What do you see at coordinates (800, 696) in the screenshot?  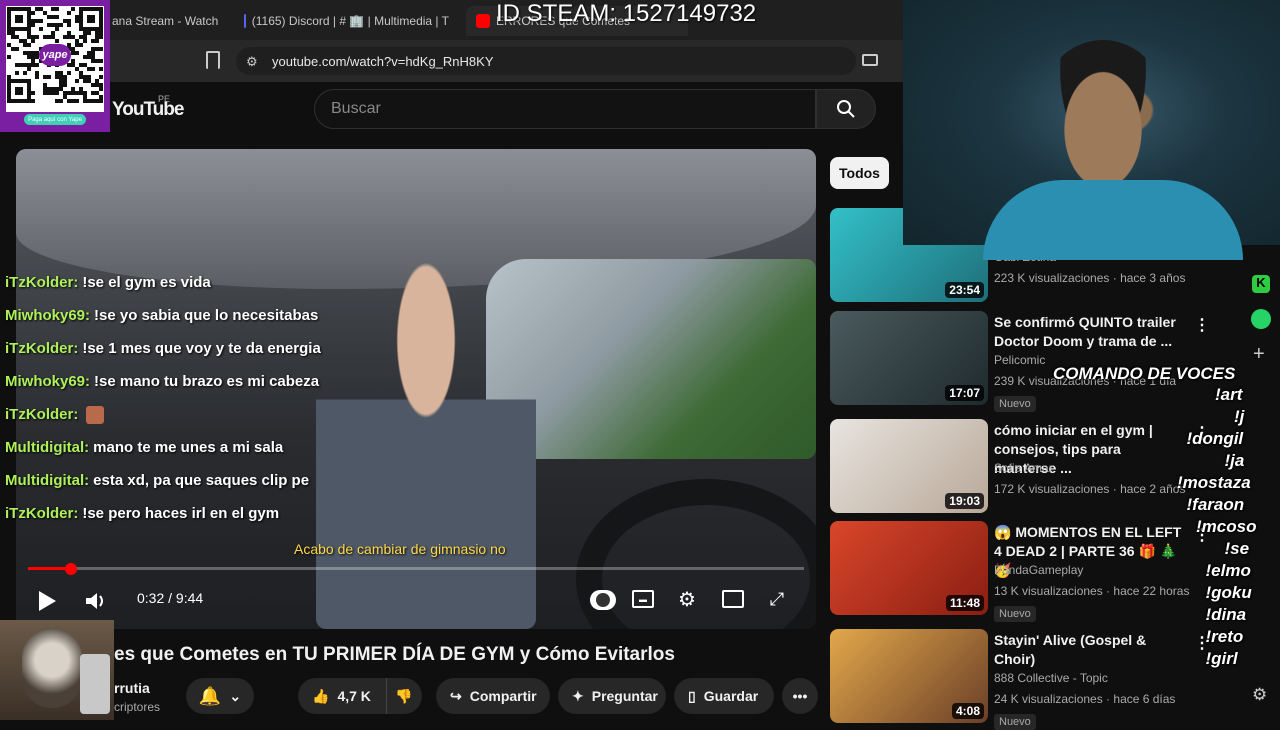 I see `more-actions-button: •••` at bounding box center [800, 696].